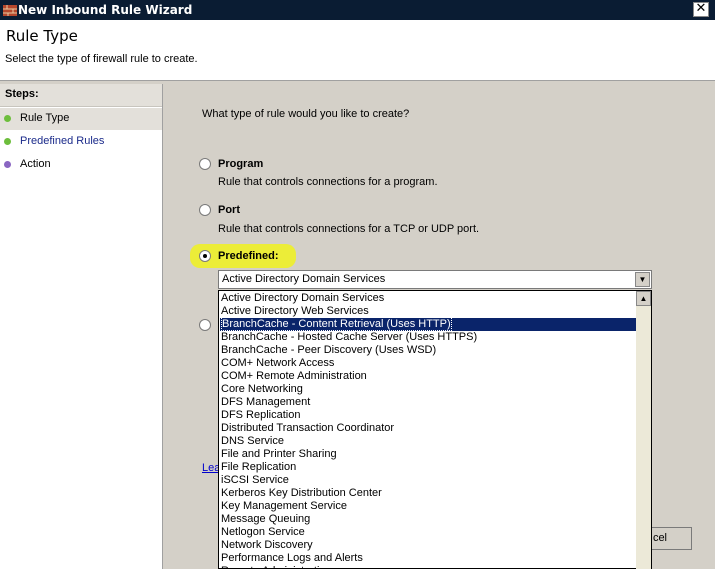 Image resolution: width=715 pixels, height=569 pixels. I want to click on dropdown-option-label: Netlogon Service, so click(263, 532).